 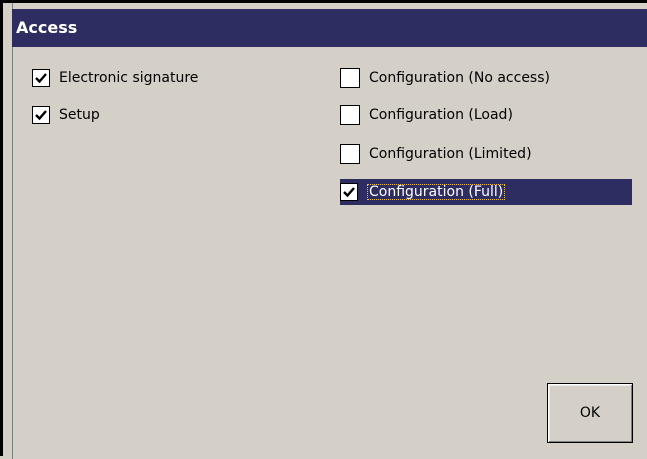 I want to click on checkbox-configuration-load: Configuration (Load), so click(x=426, y=115).